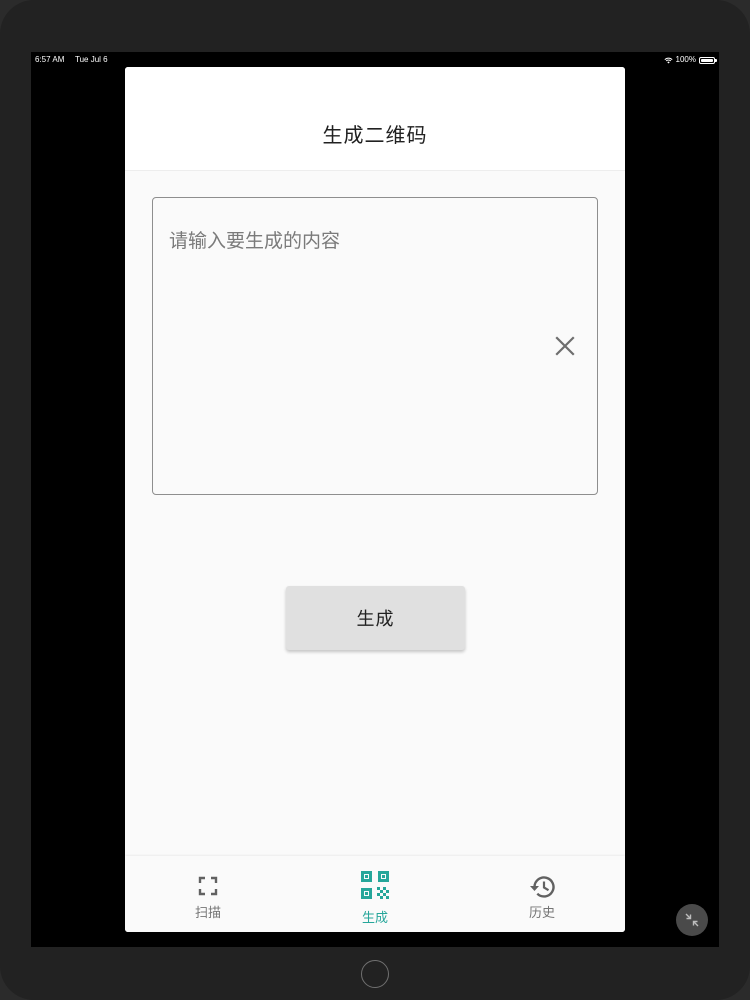 This screenshot has height=1000, width=750. I want to click on page-title: 生成二维码, so click(375, 135).